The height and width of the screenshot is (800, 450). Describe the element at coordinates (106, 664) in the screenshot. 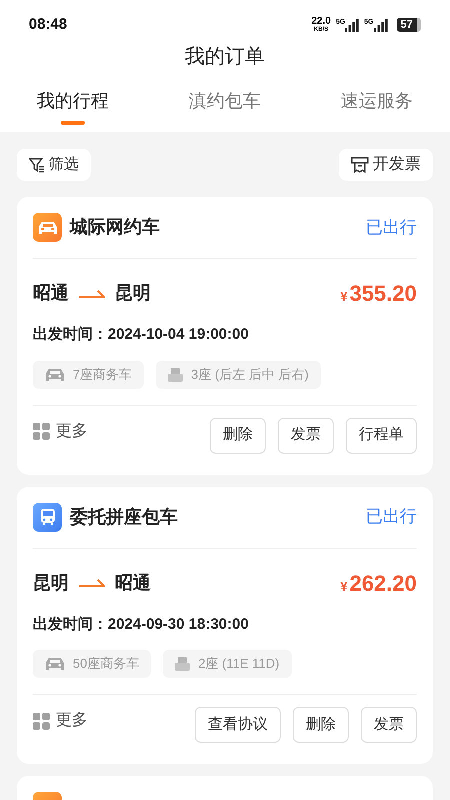

I see `vehicle-type: 50座商务车` at that location.